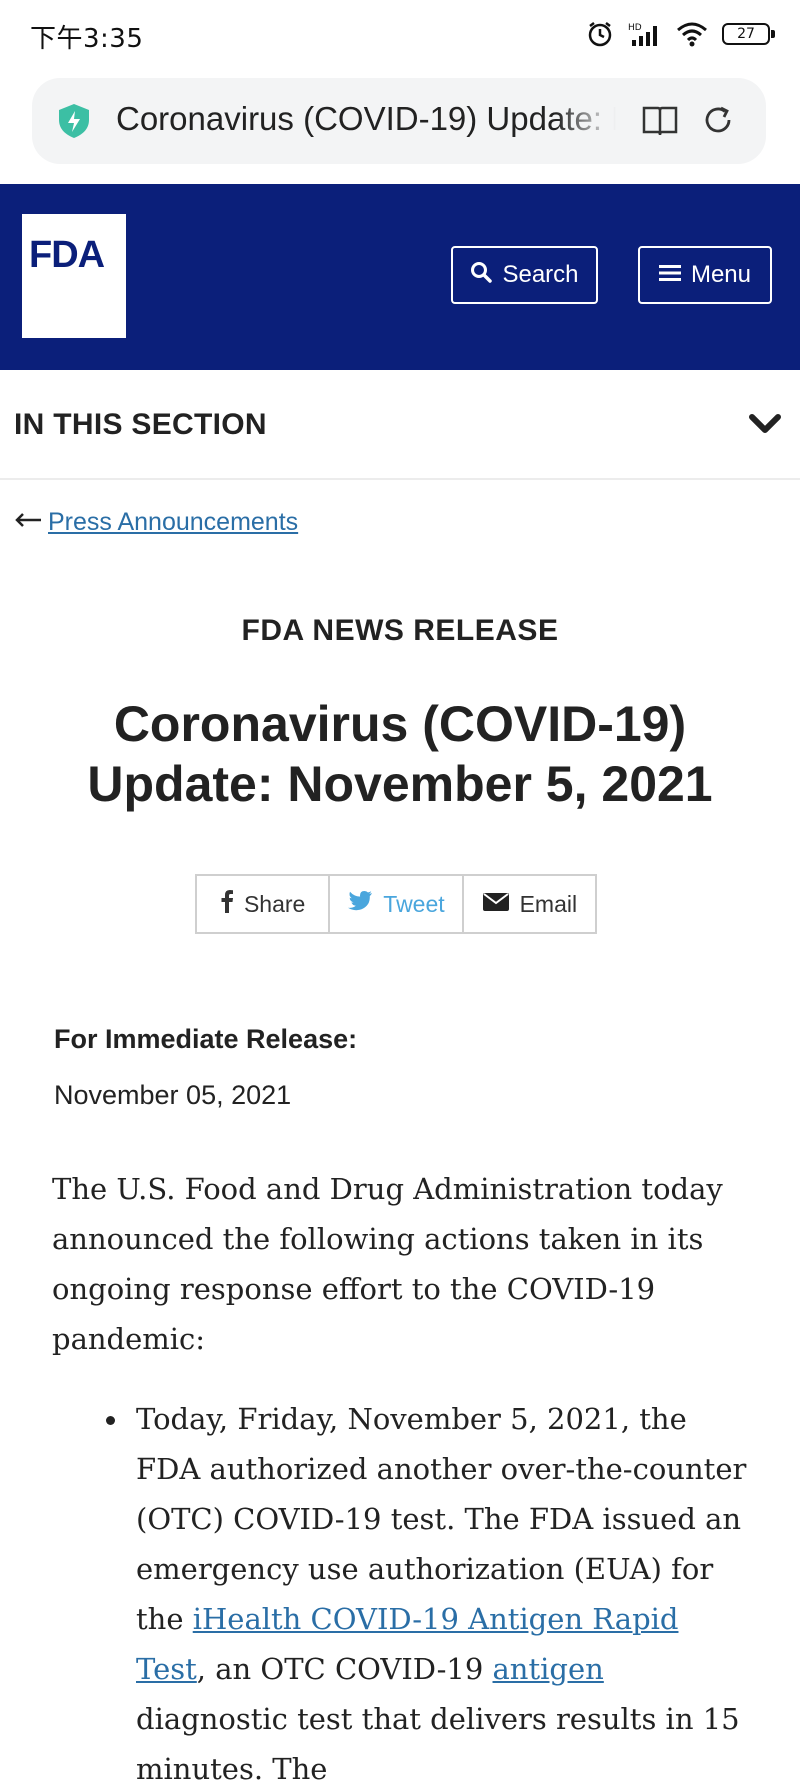 The height and width of the screenshot is (1791, 800). I want to click on search-button-label: Search, so click(540, 274).